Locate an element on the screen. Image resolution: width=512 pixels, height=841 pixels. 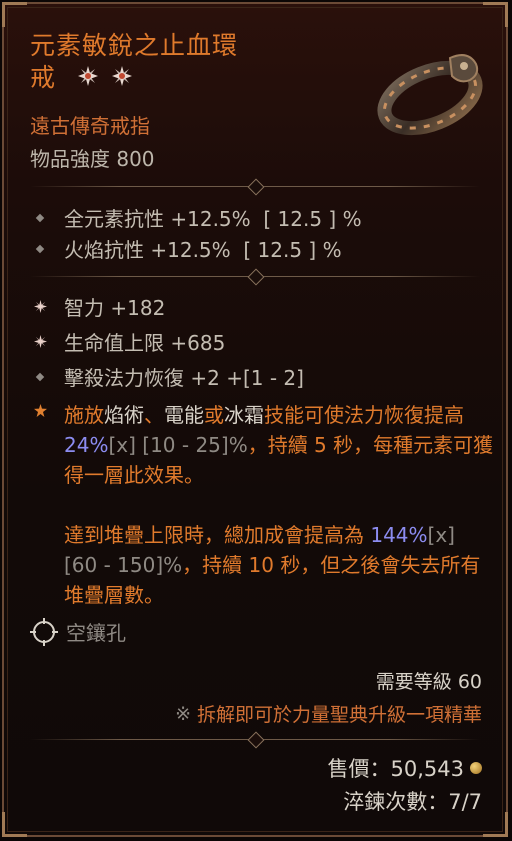
empty-socket-icon is located at coordinates (44, 631).